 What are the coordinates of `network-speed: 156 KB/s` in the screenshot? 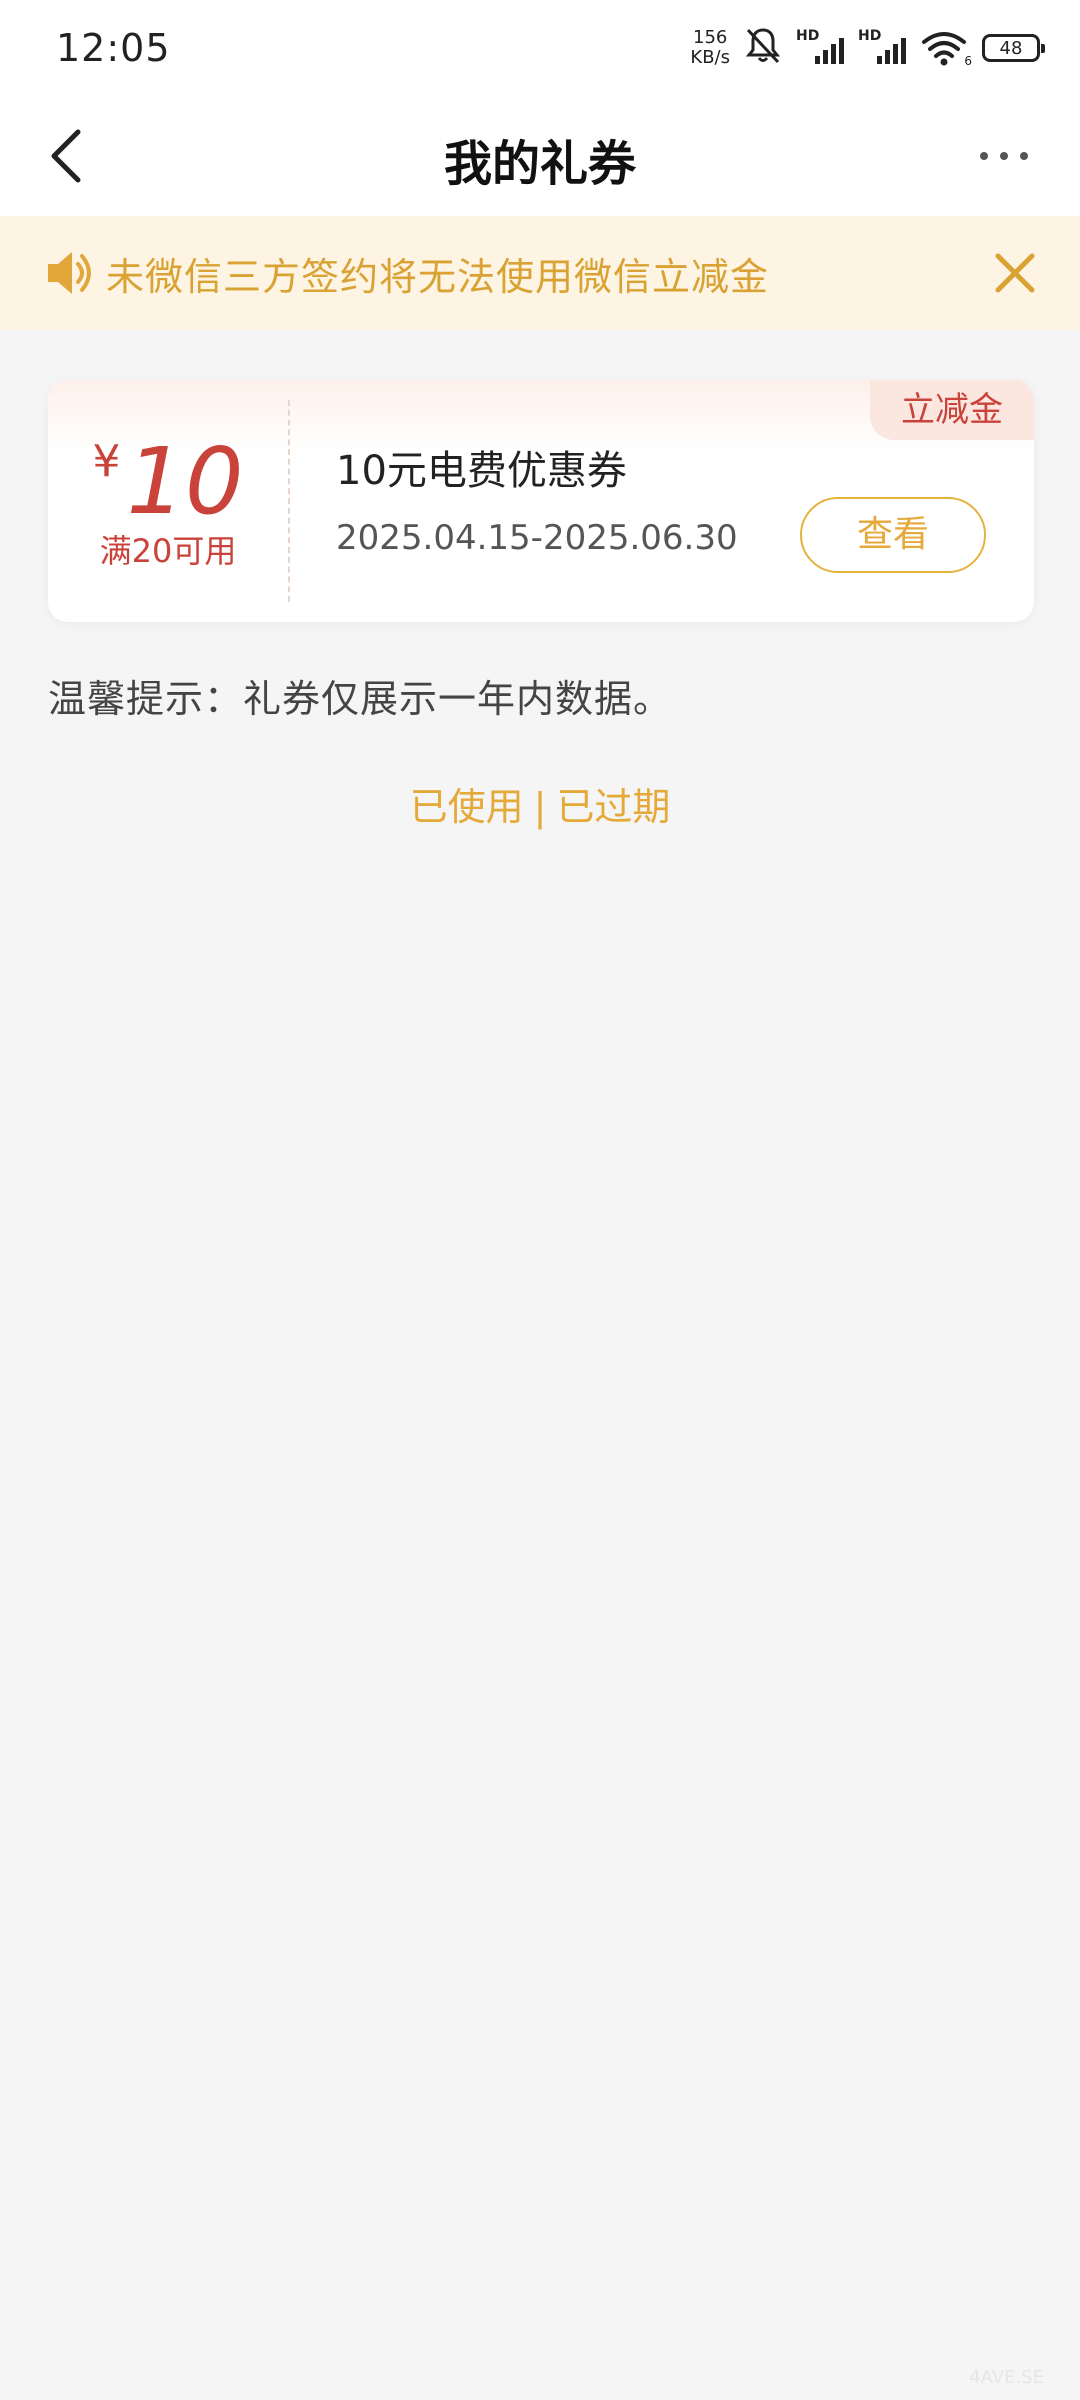 It's located at (710, 48).